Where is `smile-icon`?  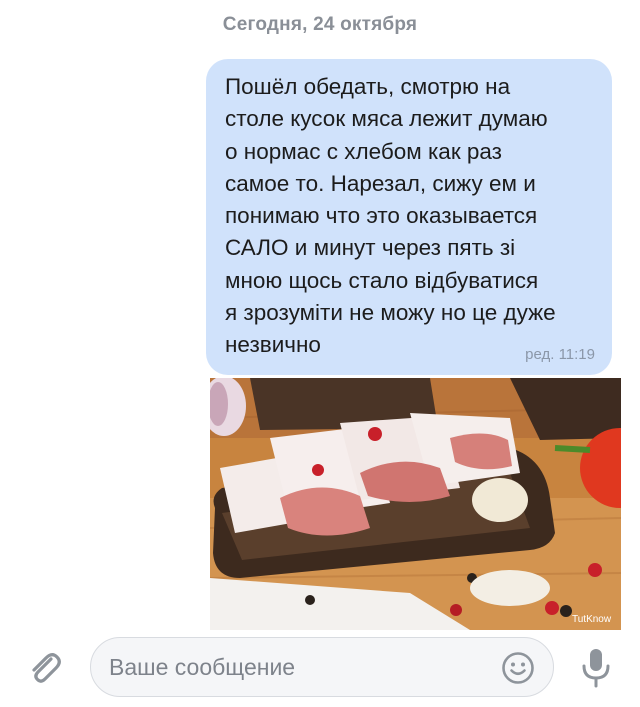
smile-icon is located at coordinates (518, 668).